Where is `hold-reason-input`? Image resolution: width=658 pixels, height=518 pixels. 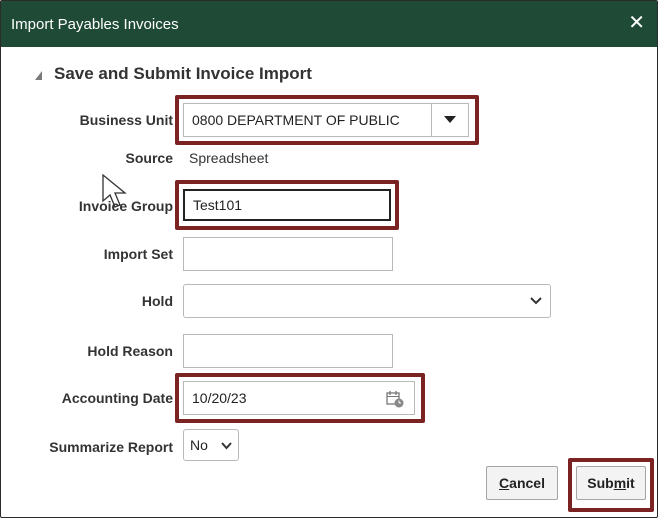
hold-reason-input is located at coordinates (288, 351).